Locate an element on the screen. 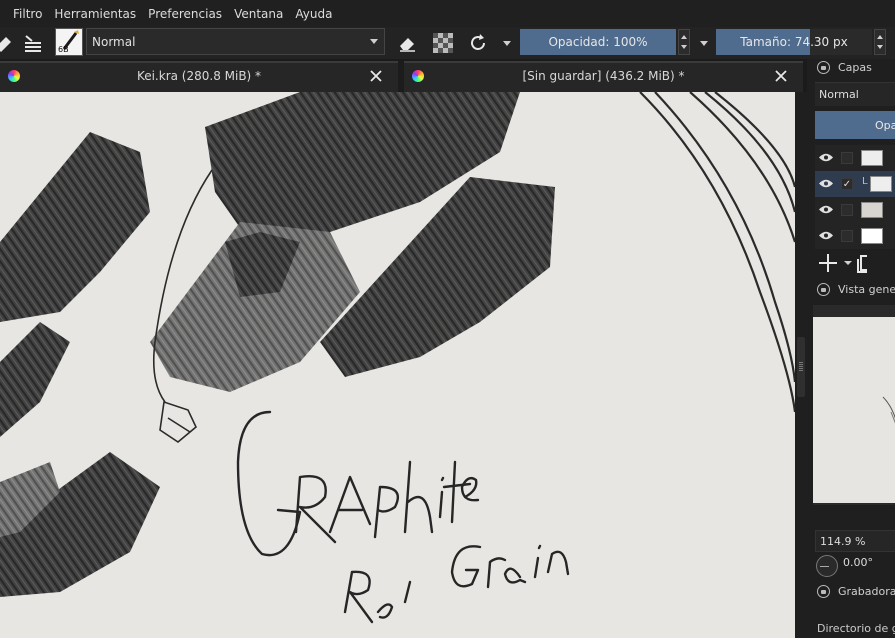  scroll-grip-icon is located at coordinates (801, 367).